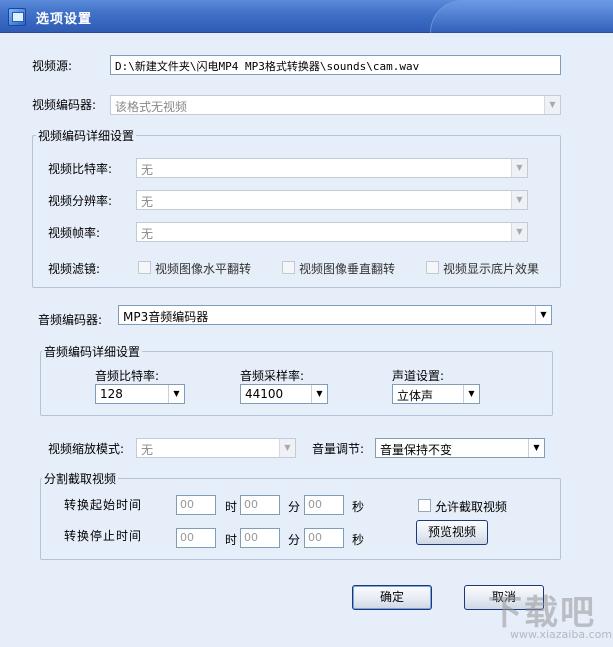 This screenshot has width=613, height=647. Describe the element at coordinates (392, 597) in the screenshot. I see `ok-button: 确定` at that location.